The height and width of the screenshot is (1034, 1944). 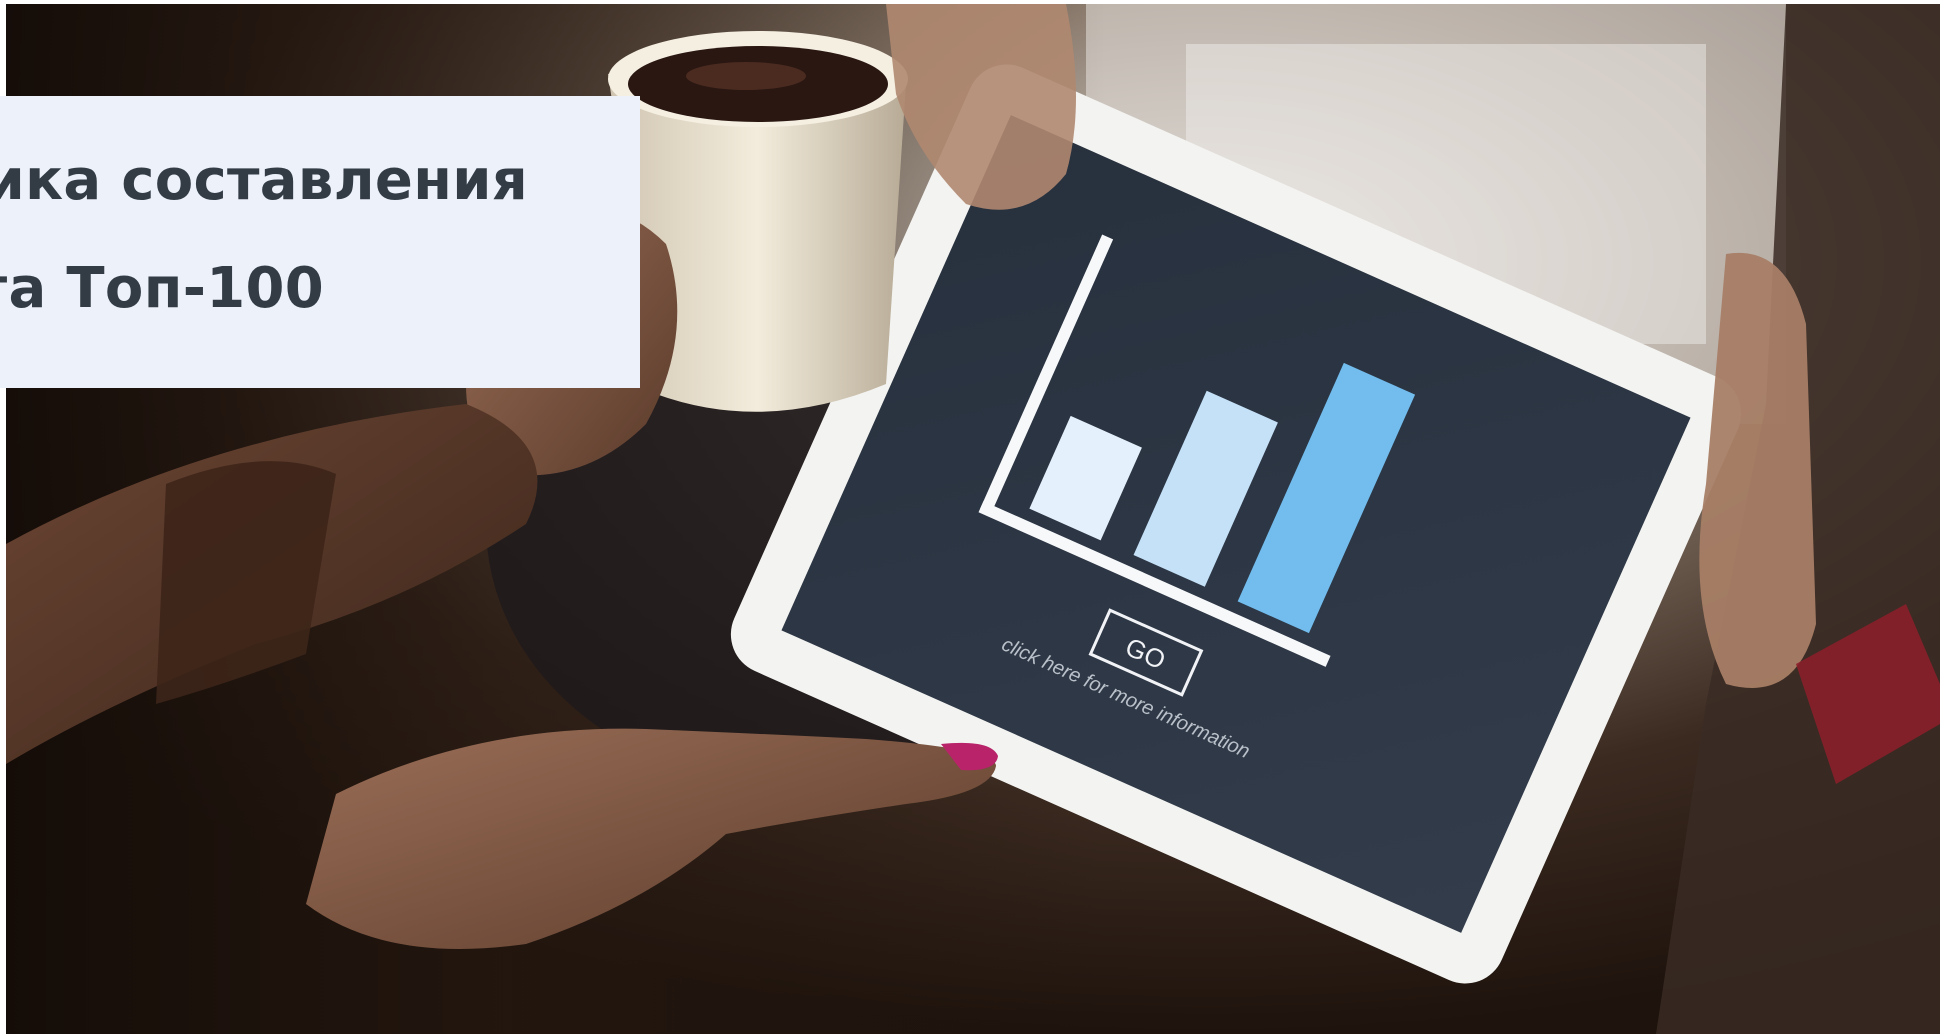 What do you see at coordinates (264, 180) in the screenshot?
I see `title-line-1: дика составления` at bounding box center [264, 180].